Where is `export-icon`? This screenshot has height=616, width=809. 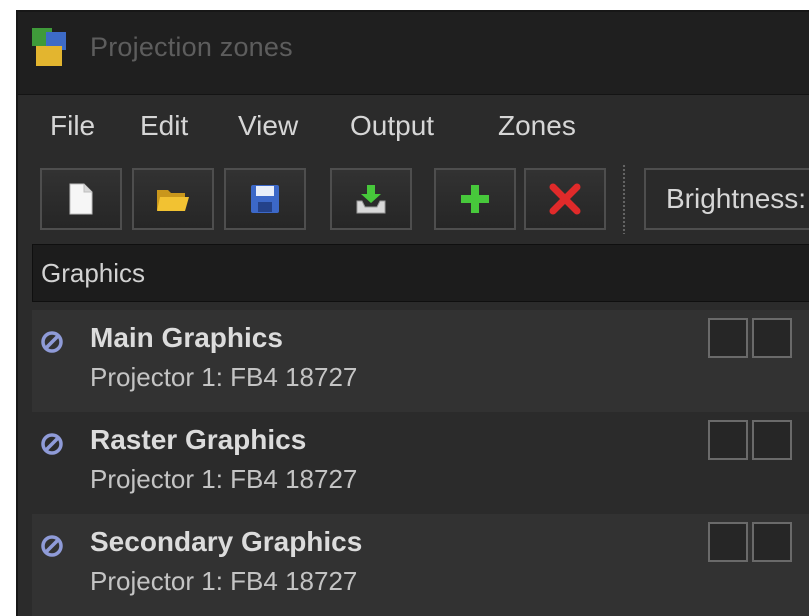
export-icon is located at coordinates (371, 199).